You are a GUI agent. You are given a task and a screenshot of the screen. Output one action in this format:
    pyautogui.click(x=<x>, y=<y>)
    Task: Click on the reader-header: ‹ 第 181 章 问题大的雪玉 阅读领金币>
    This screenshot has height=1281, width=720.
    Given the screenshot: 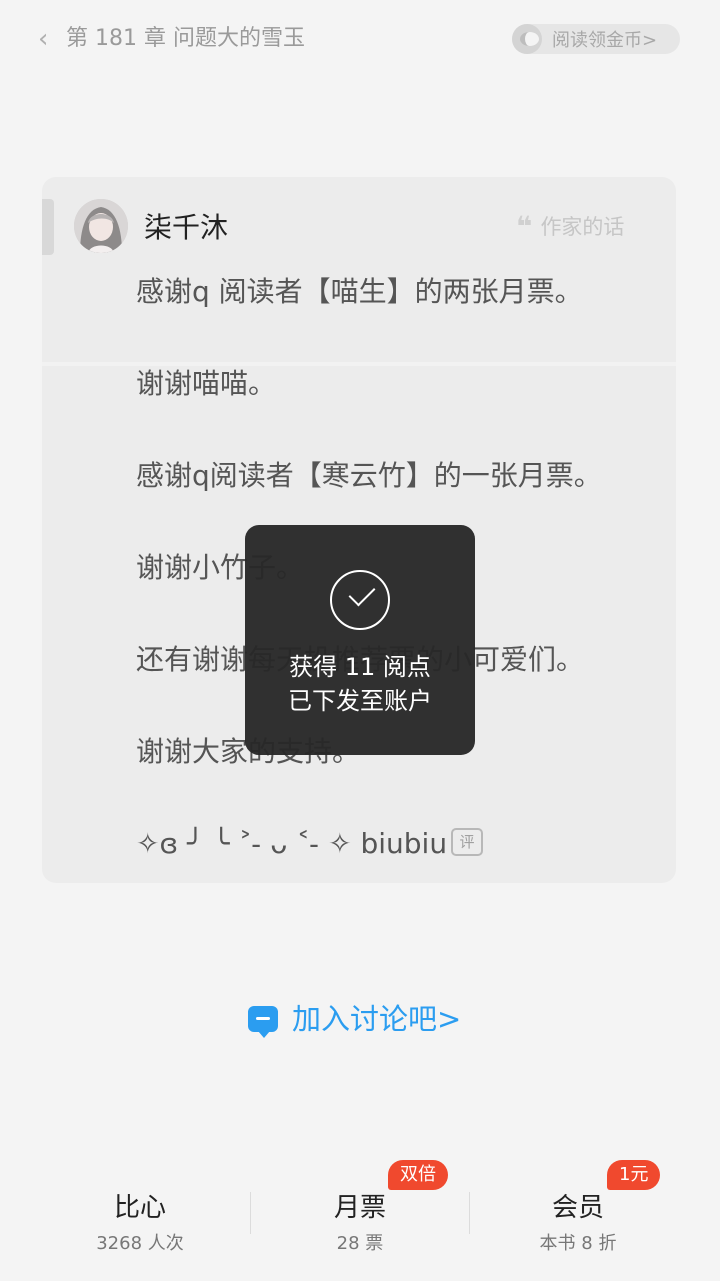 What is the action you would take?
    pyautogui.click(x=360, y=40)
    